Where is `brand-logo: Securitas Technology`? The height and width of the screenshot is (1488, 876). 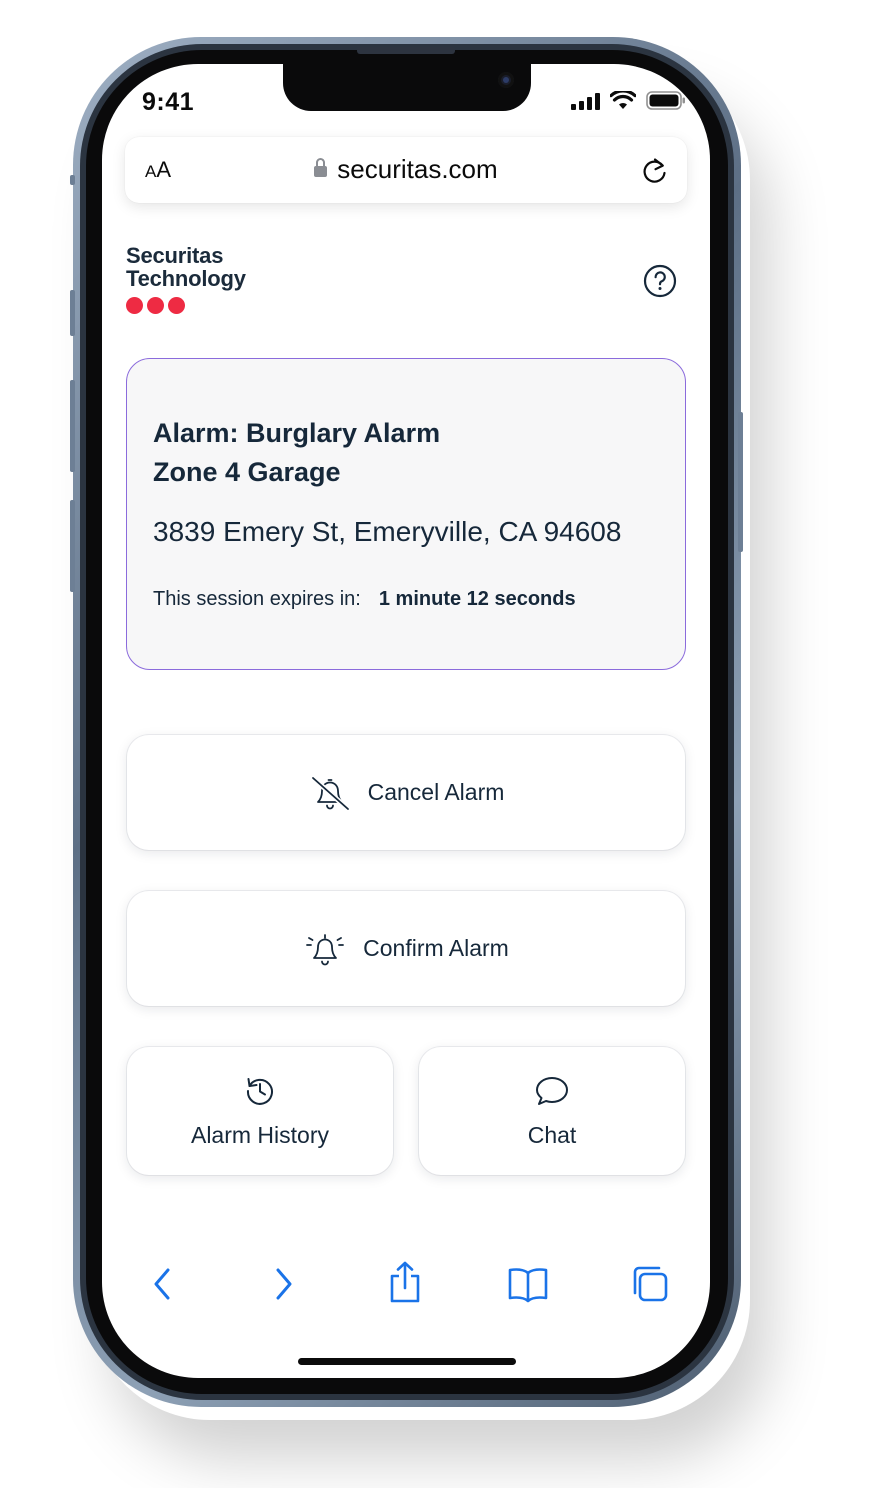 brand-logo: Securitas Technology is located at coordinates (186, 267).